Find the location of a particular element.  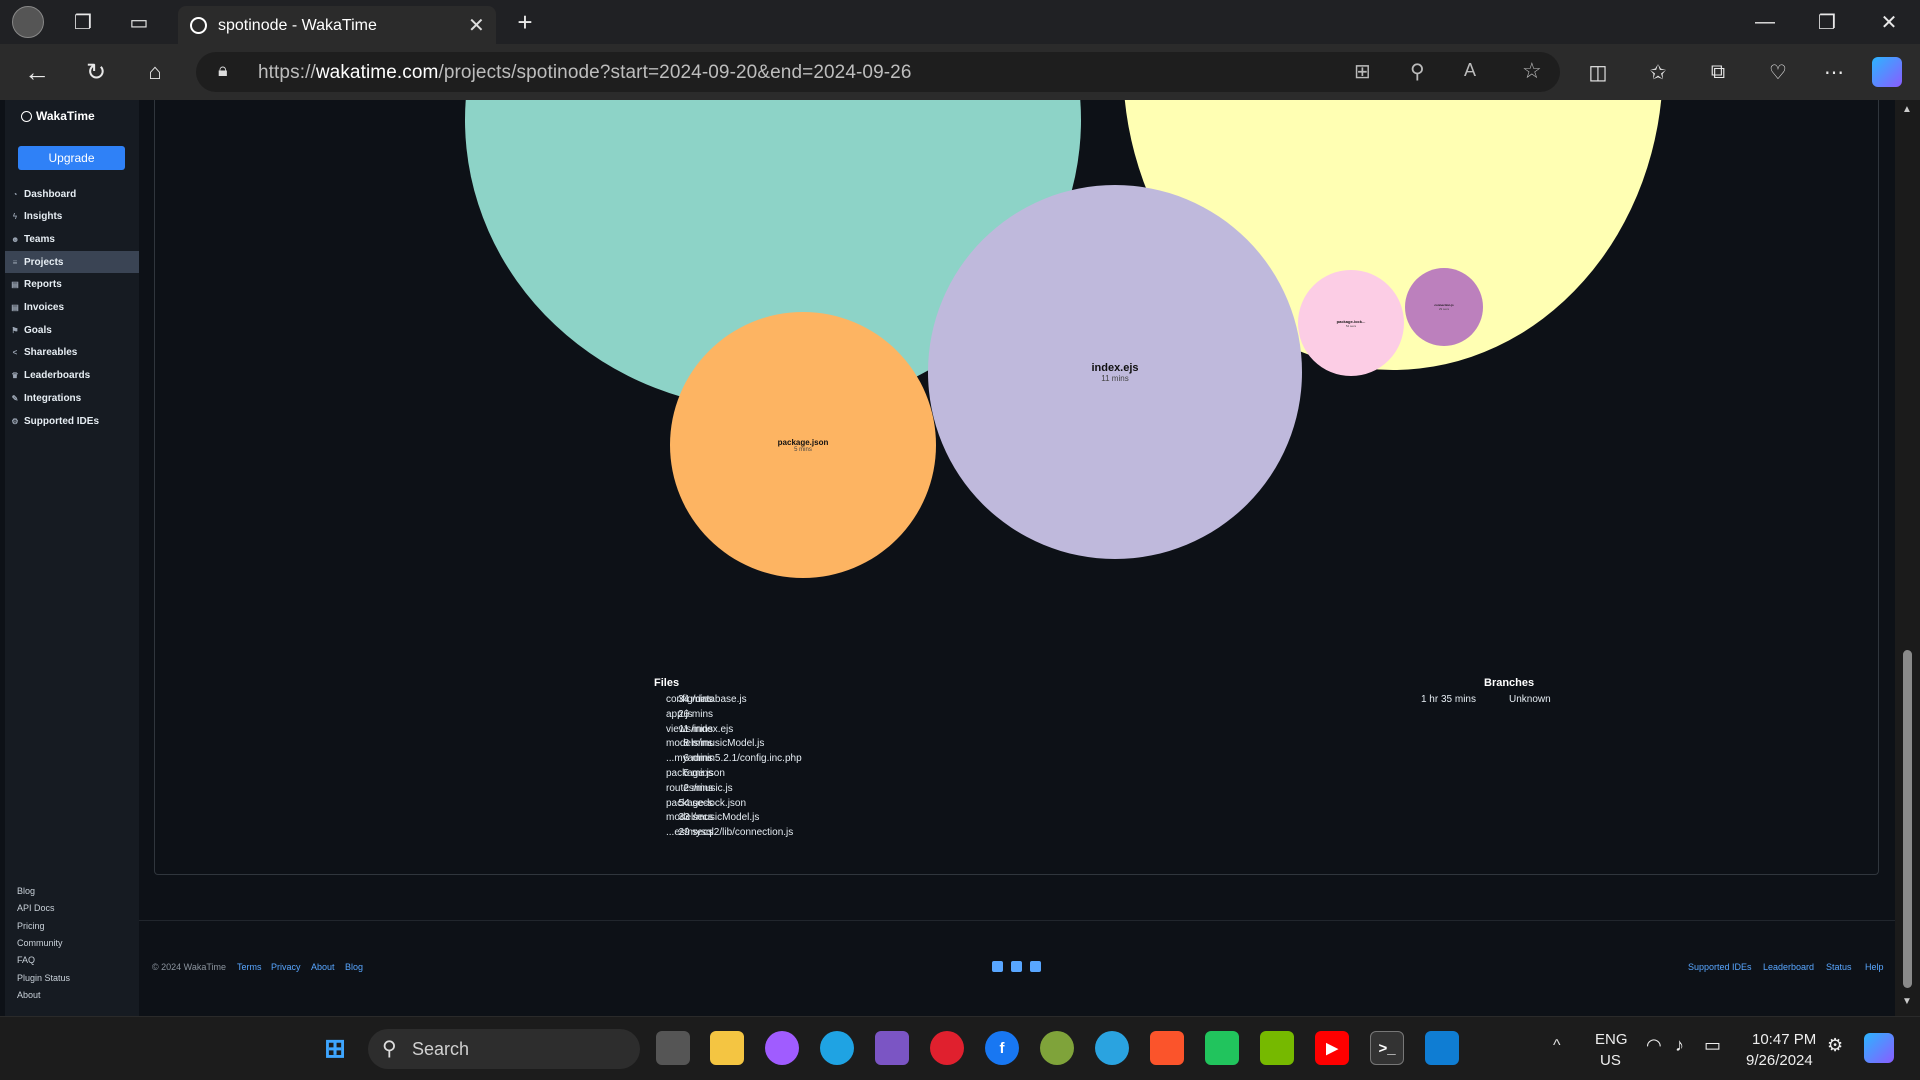

file-name: ...es/mysql2/lib/connection.js is located at coordinates (729, 832).